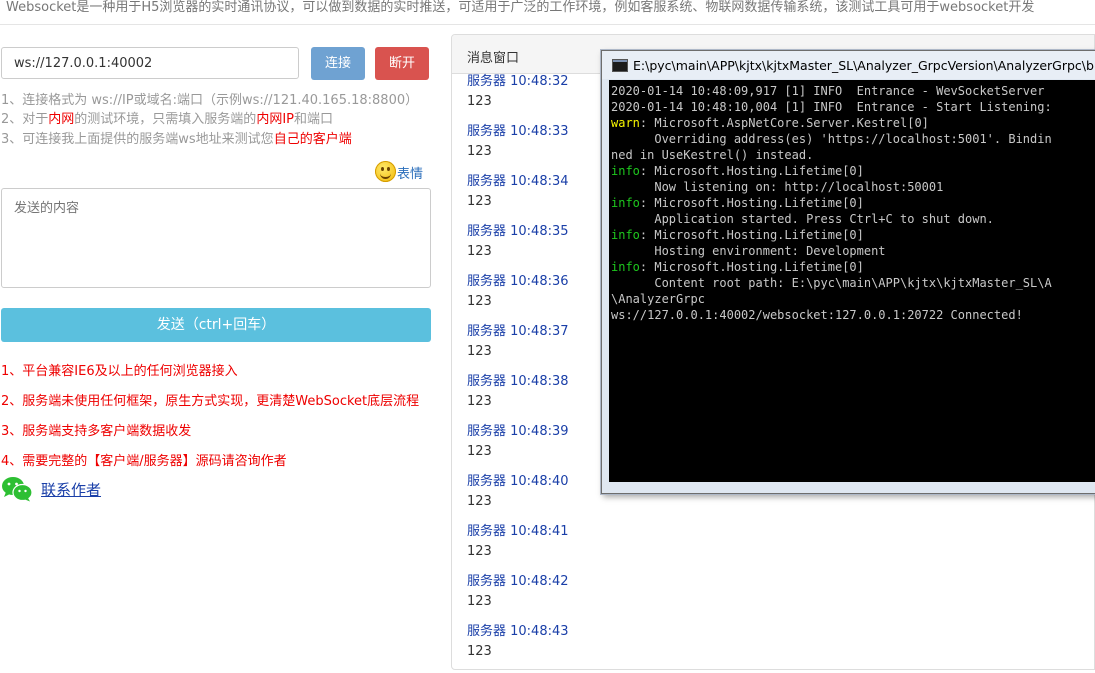 The image size is (1095, 673). What do you see at coordinates (518, 148) in the screenshot?
I see `message-item: 服务器 10:48:33 123` at bounding box center [518, 148].